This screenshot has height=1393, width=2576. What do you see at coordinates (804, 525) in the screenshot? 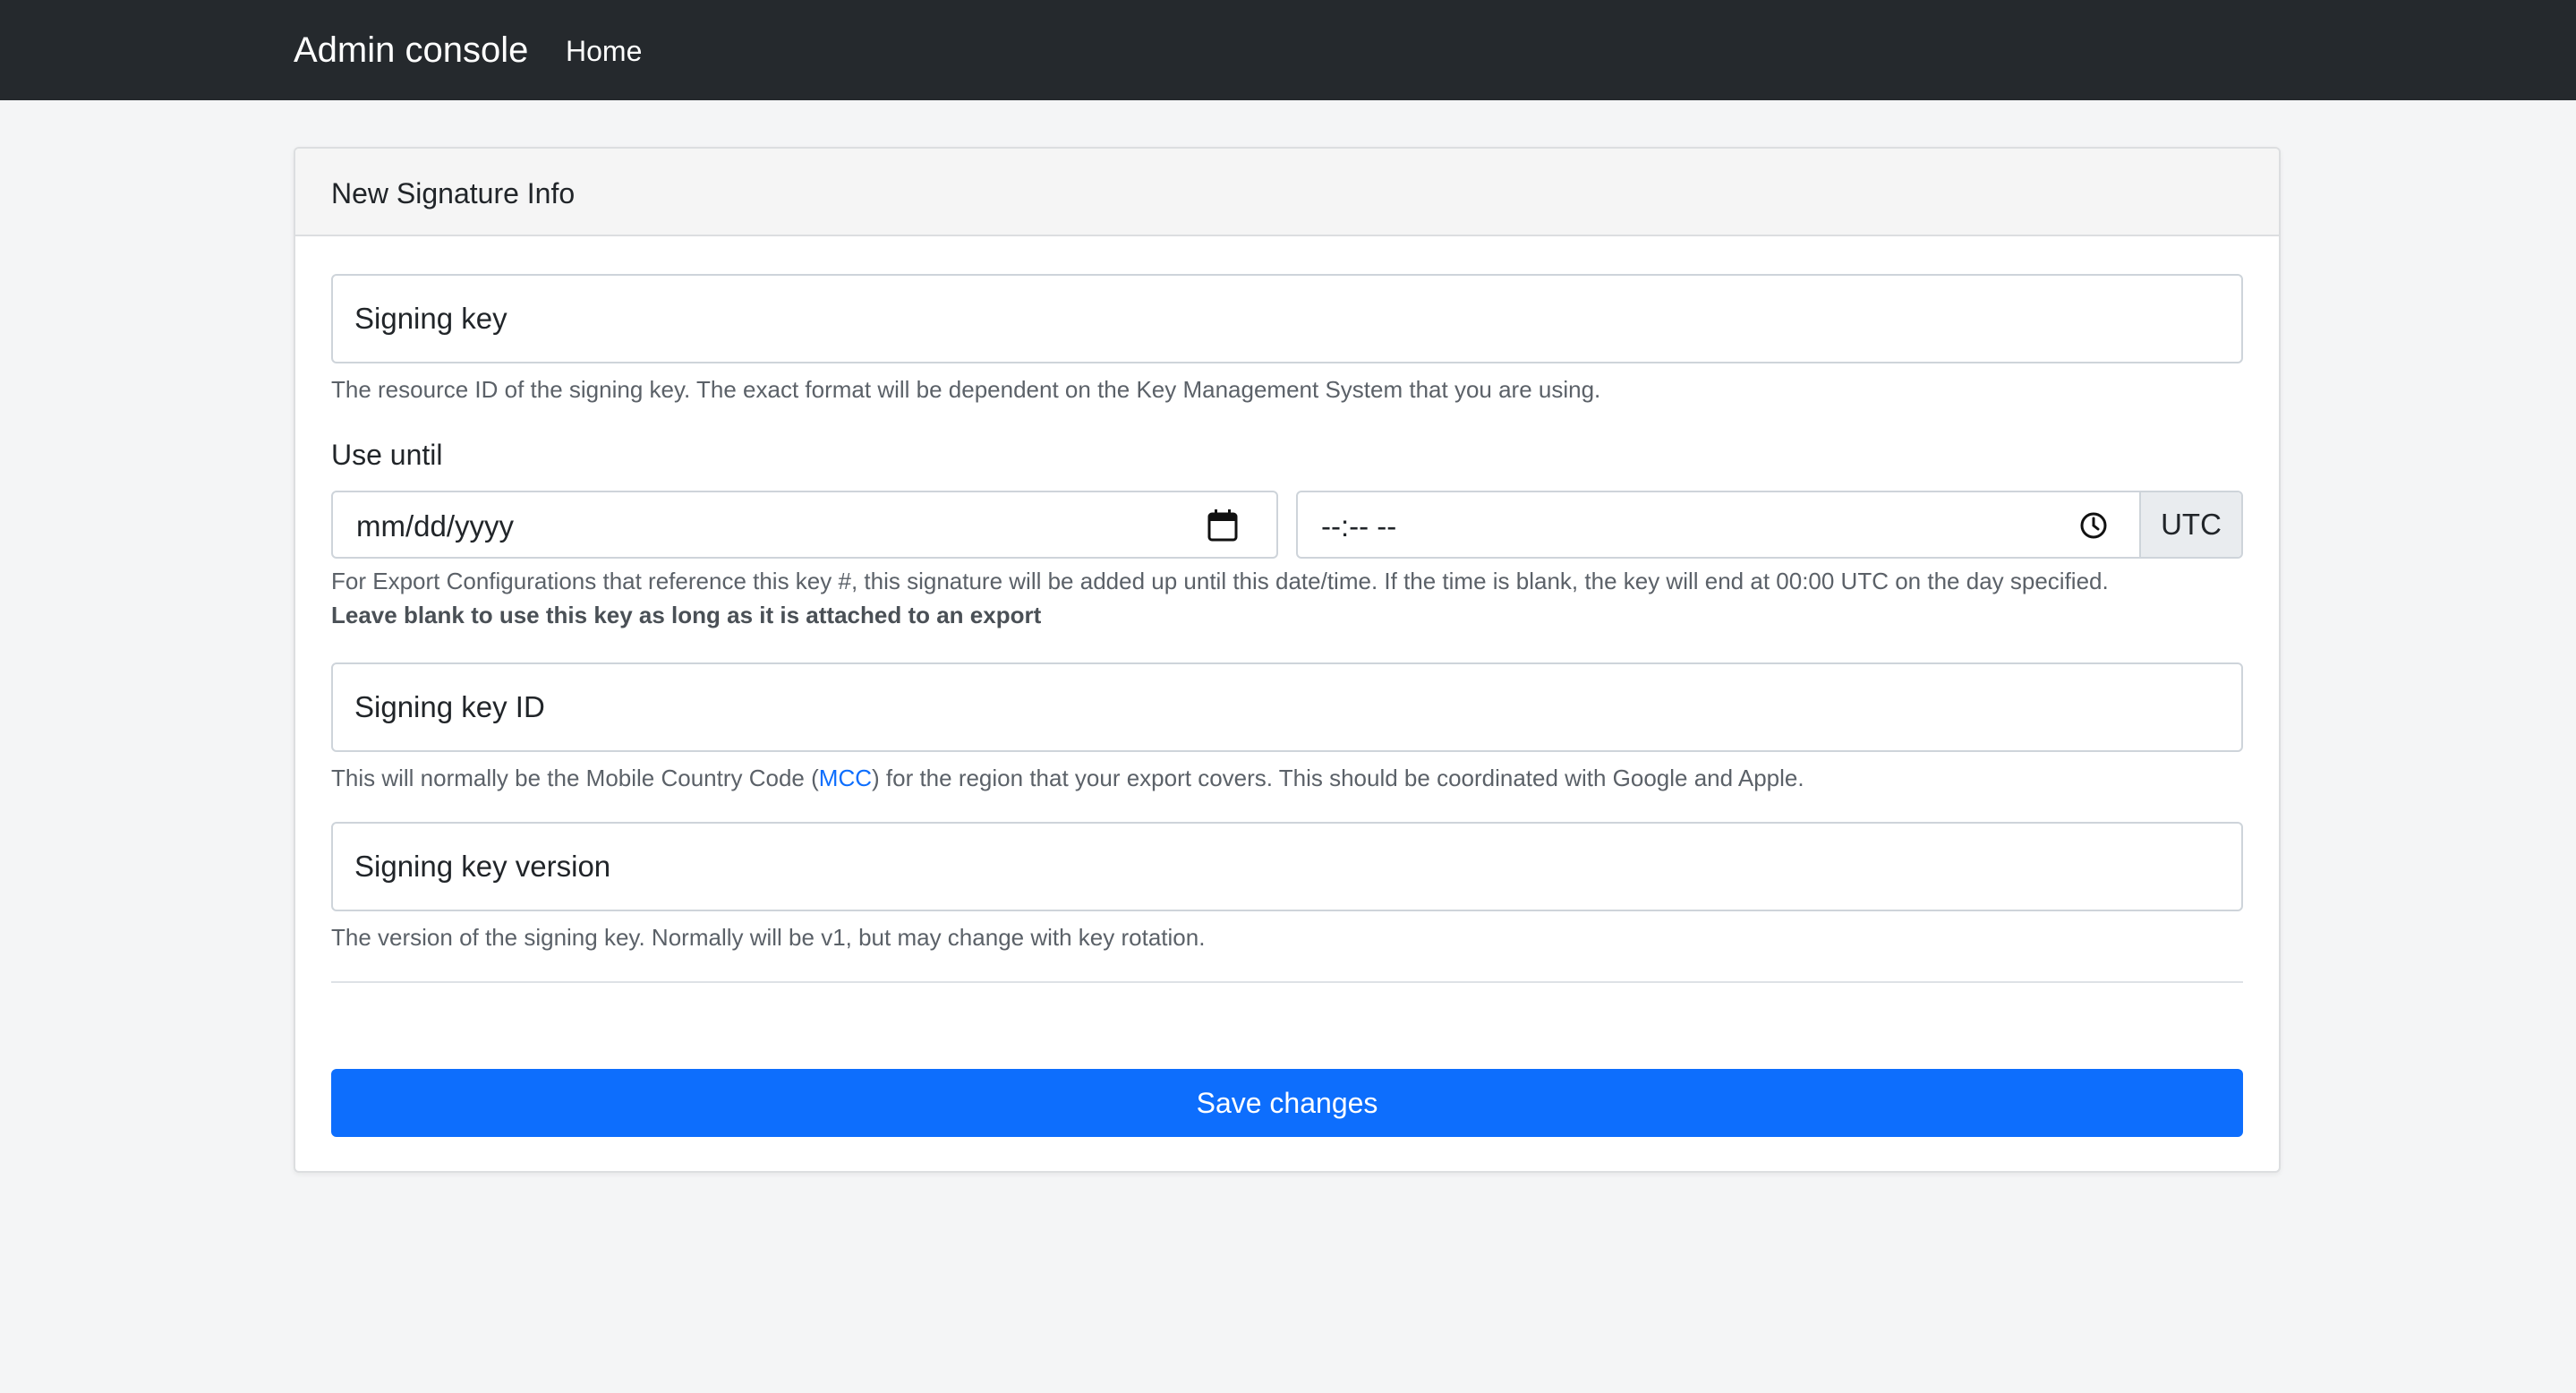
I see `use-until-date-input: mm/dd/yyyy` at bounding box center [804, 525].